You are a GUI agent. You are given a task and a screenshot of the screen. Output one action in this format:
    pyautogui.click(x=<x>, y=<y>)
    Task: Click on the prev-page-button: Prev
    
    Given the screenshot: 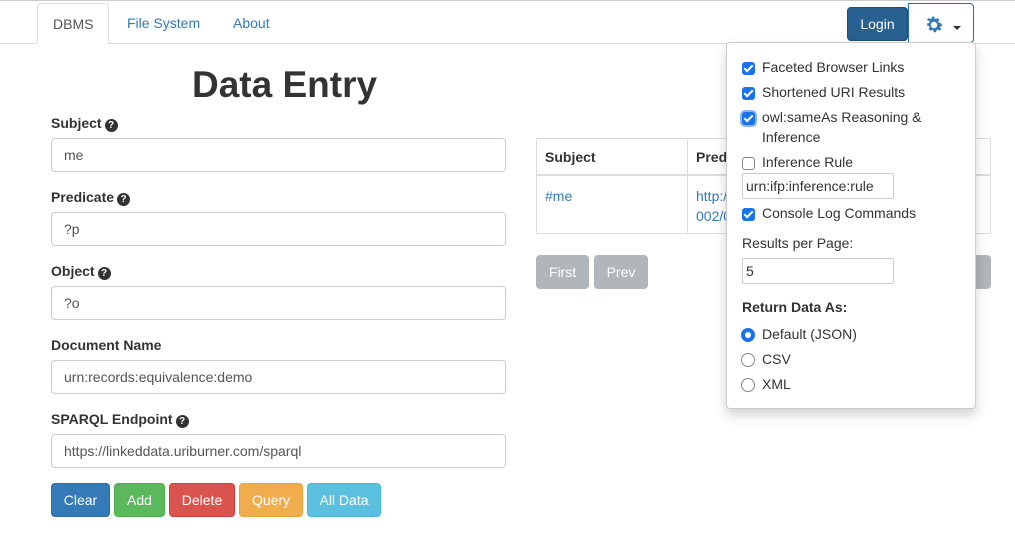 What is the action you would take?
    pyautogui.click(x=621, y=272)
    